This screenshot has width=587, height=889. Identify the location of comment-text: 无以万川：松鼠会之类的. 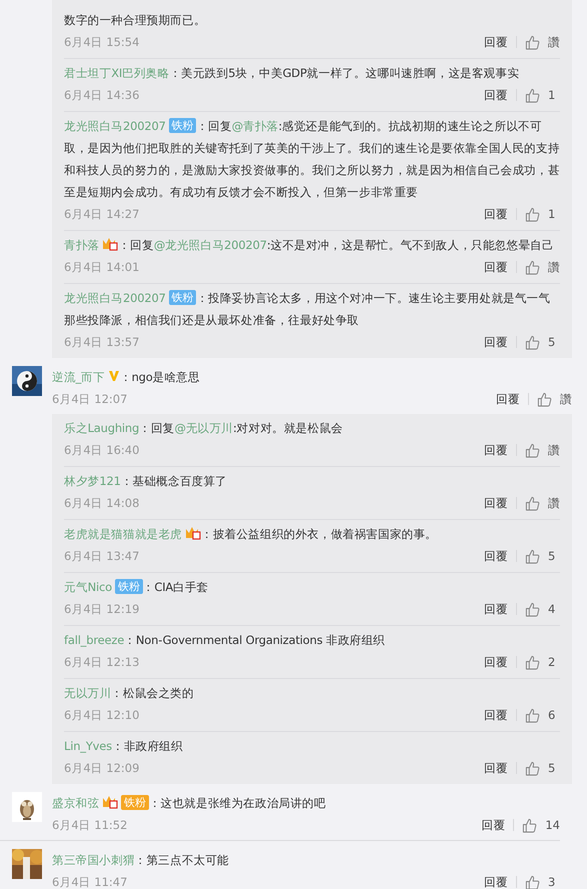
(129, 693).